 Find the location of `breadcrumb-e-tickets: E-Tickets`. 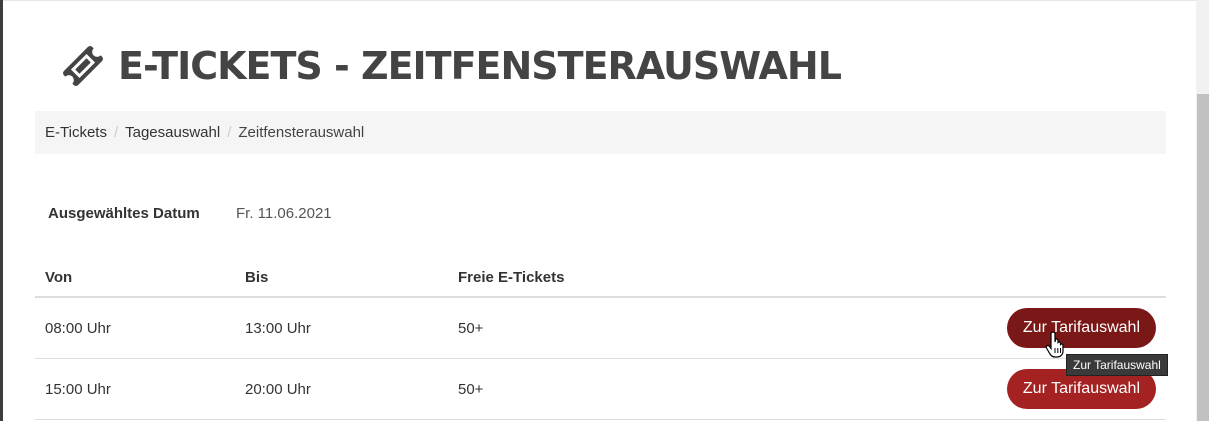

breadcrumb-e-tickets: E-Tickets is located at coordinates (76, 132).